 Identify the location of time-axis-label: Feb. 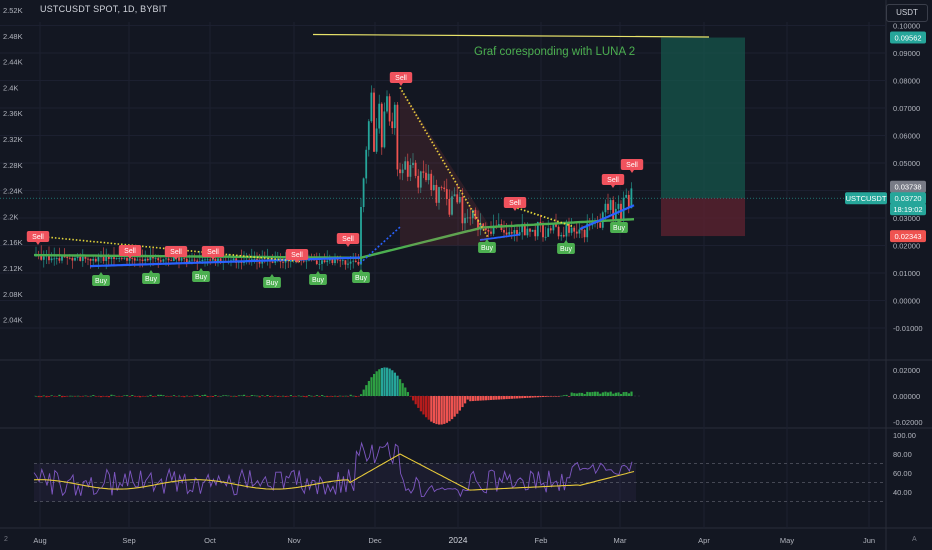
(541, 540).